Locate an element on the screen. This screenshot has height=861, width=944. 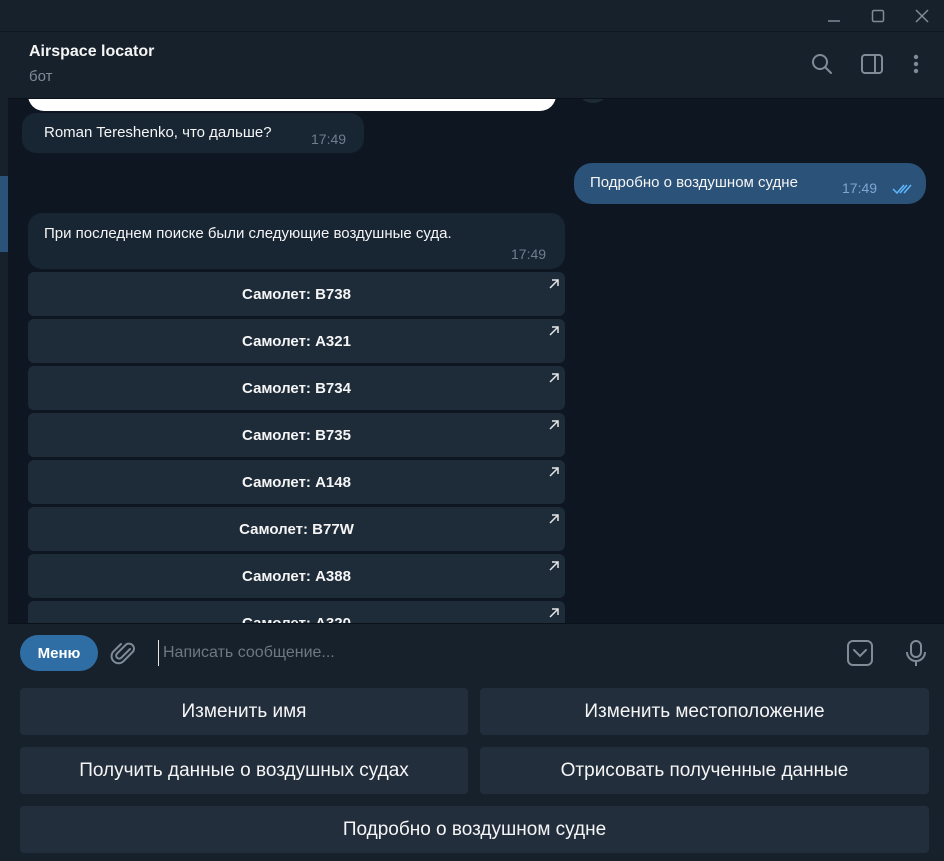
inline-button-label: Самолет: A148 is located at coordinates (296, 482).